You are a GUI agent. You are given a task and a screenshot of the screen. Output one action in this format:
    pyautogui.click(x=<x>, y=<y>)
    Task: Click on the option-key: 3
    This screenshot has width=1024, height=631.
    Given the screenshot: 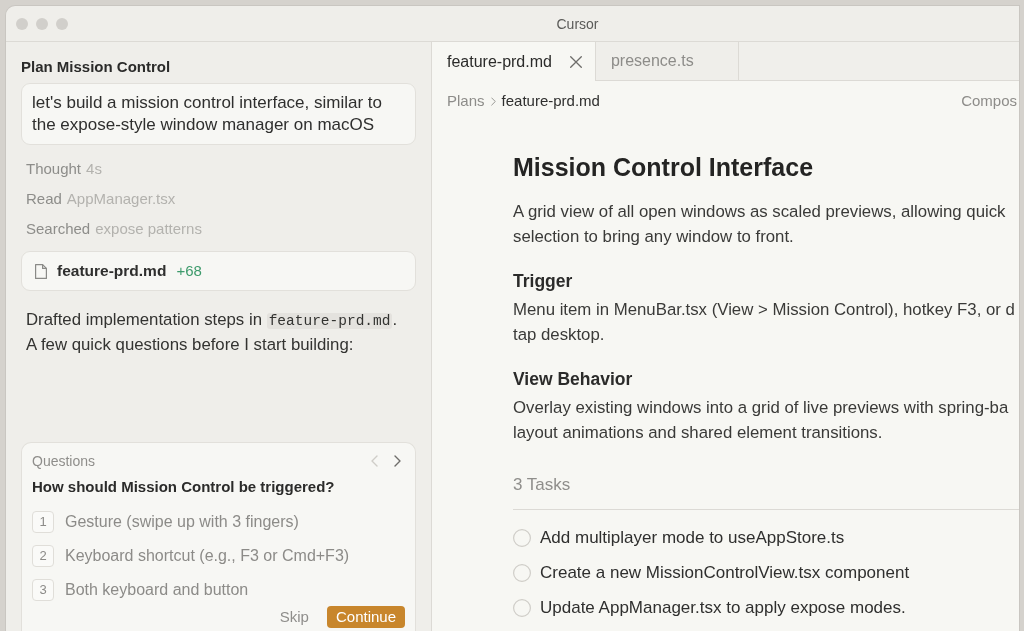 What is the action you would take?
    pyautogui.click(x=43, y=590)
    